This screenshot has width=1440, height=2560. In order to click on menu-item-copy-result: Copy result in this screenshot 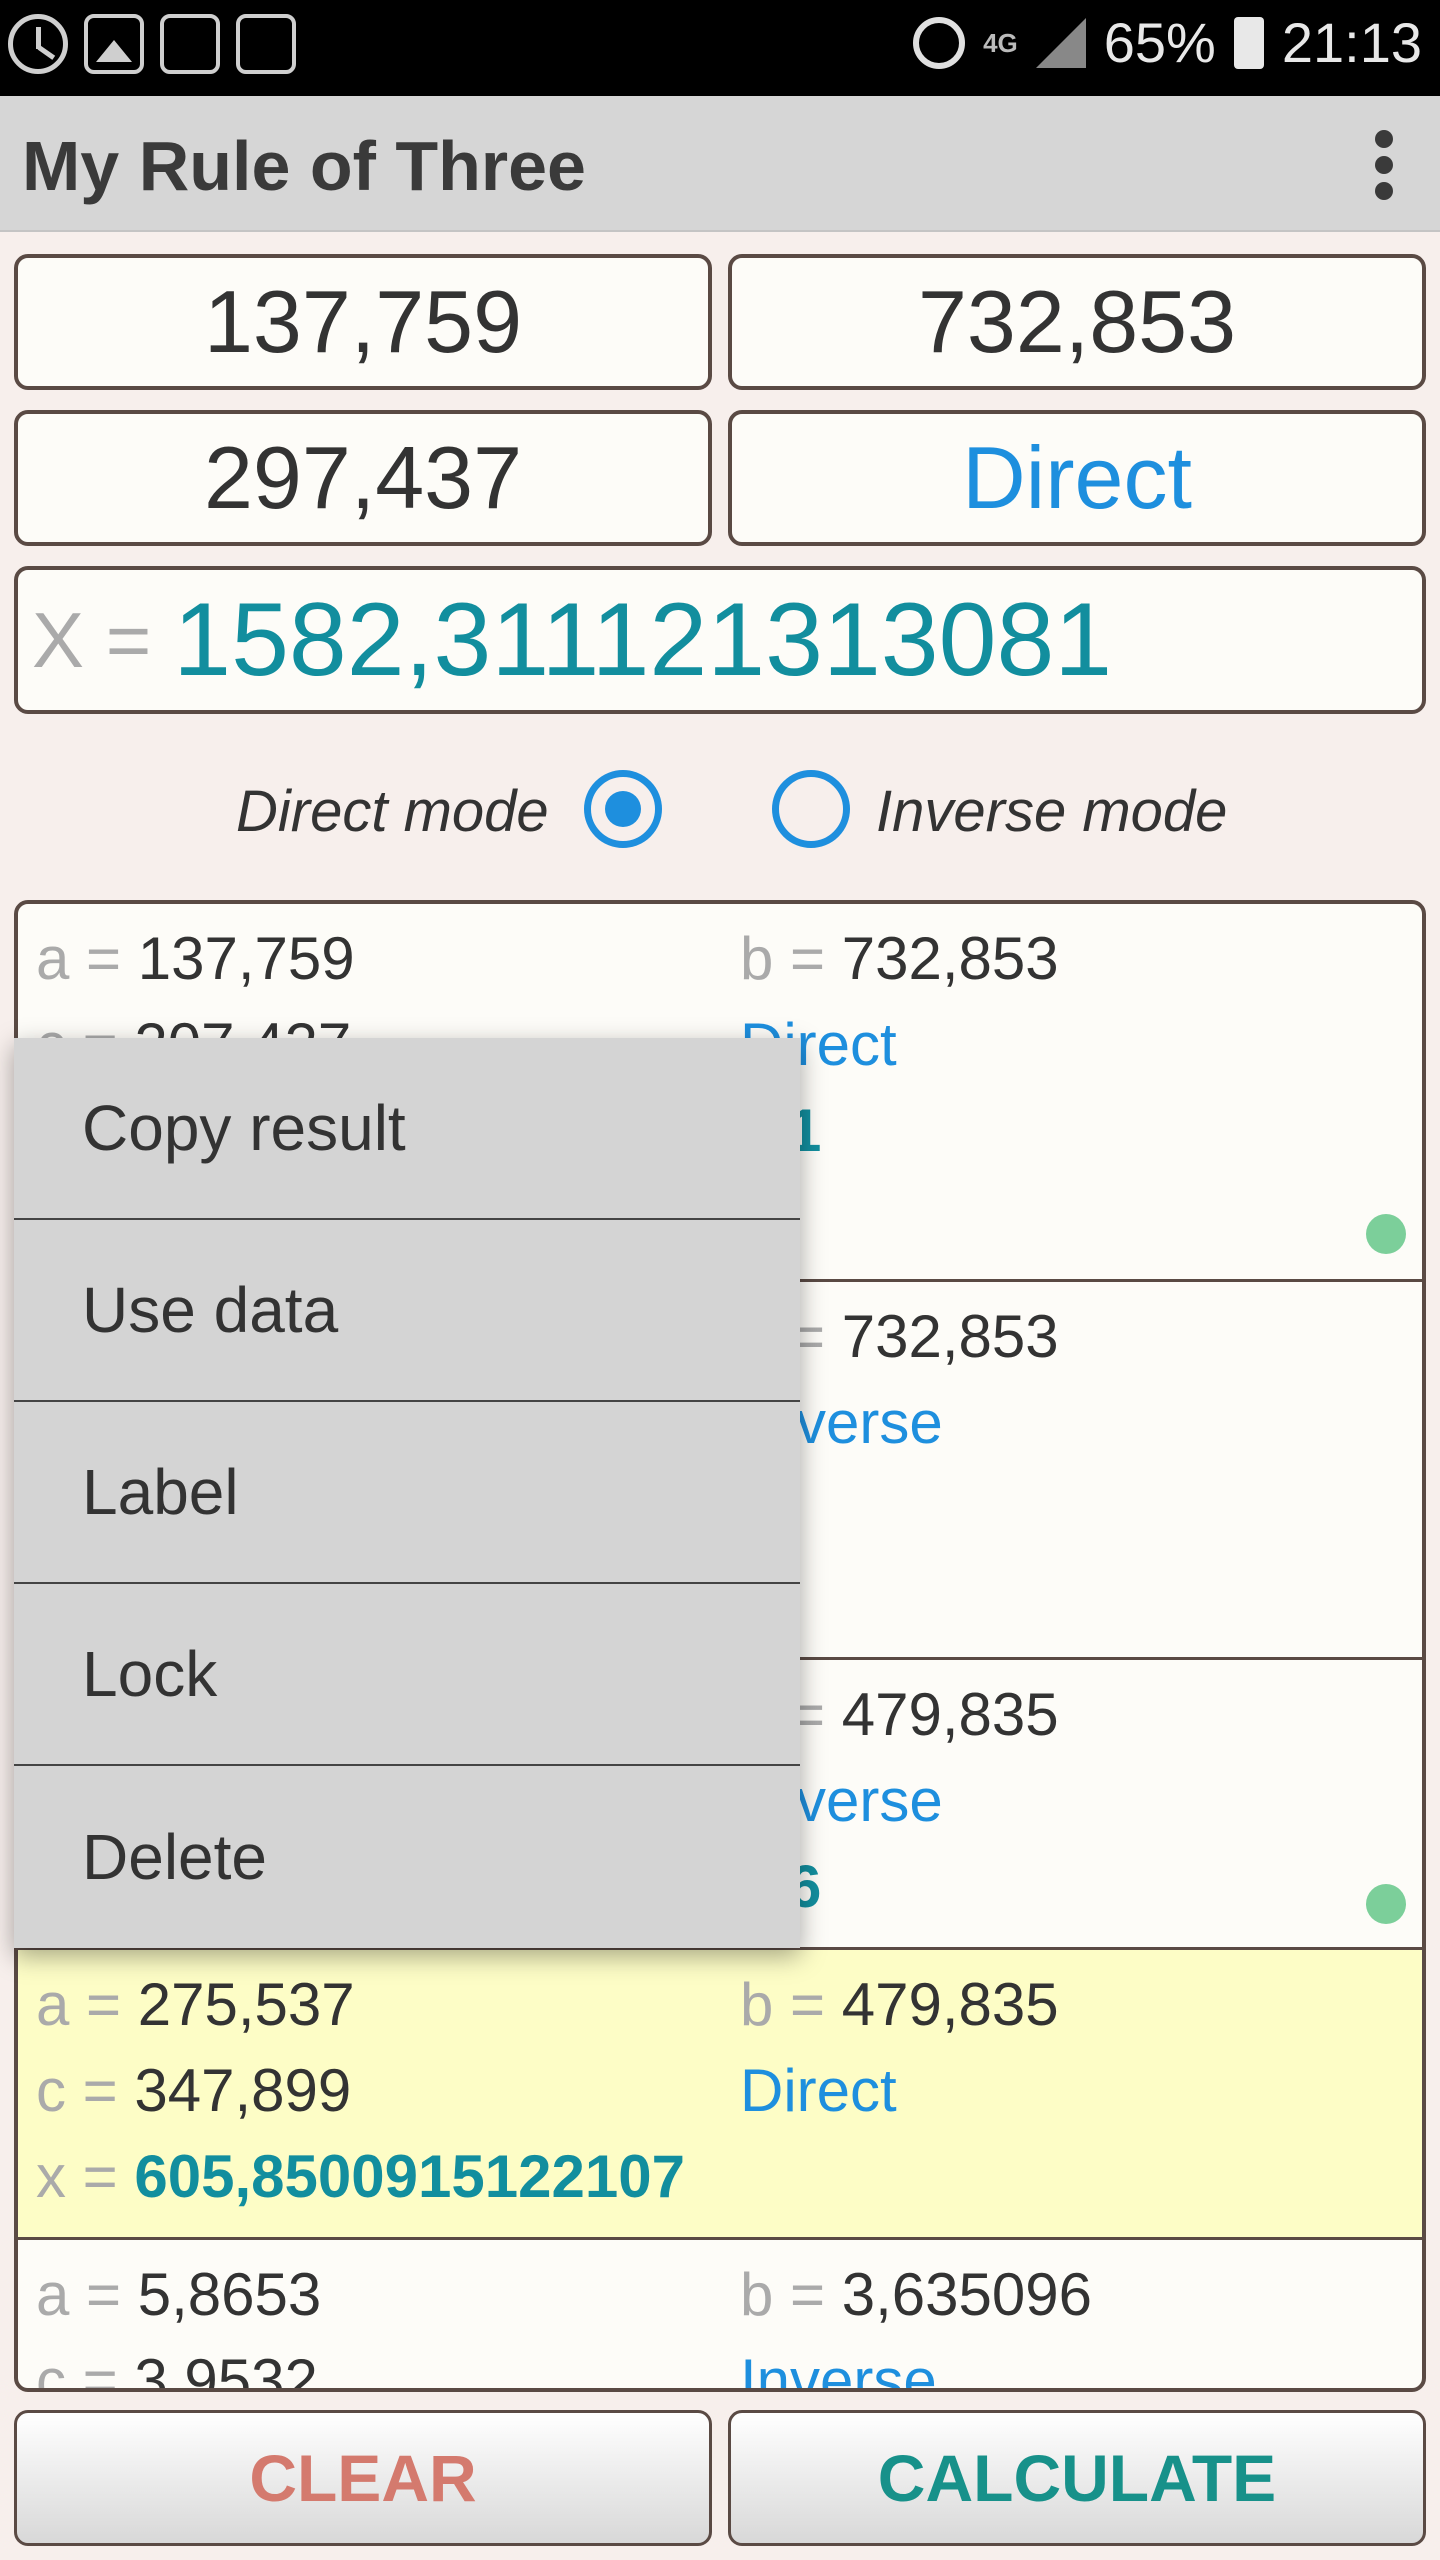, I will do `click(407, 1129)`.